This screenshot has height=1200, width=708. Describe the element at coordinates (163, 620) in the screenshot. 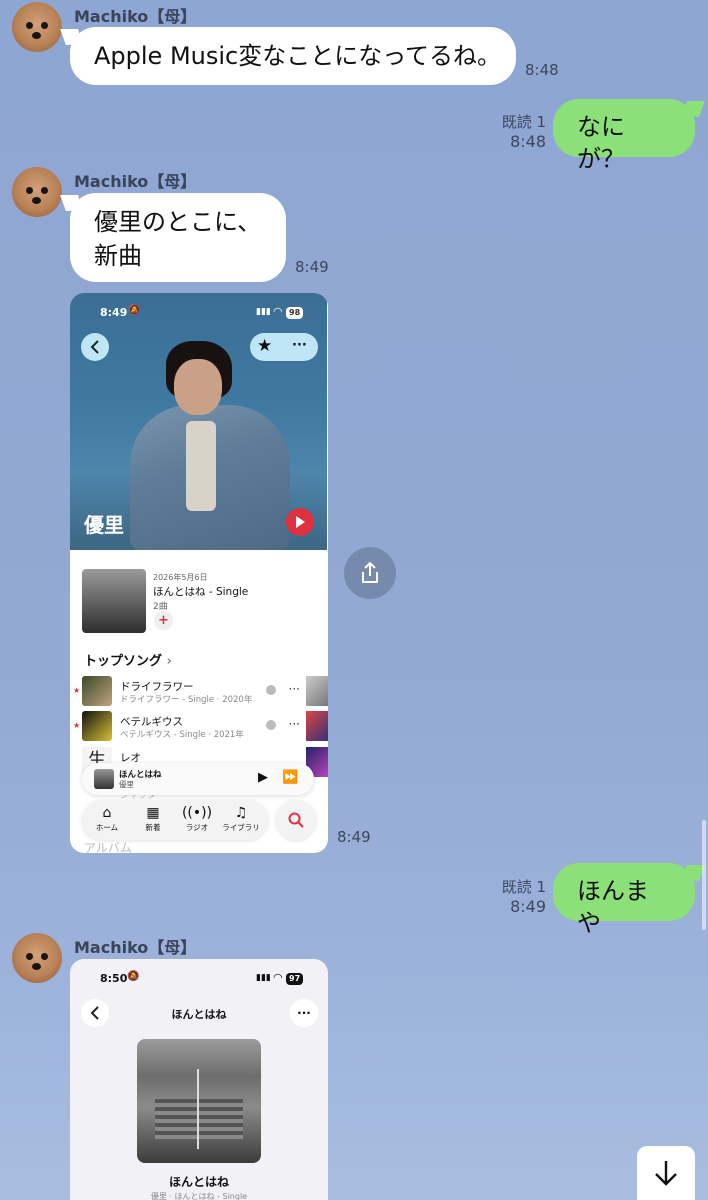

I see `add-button: +` at that location.